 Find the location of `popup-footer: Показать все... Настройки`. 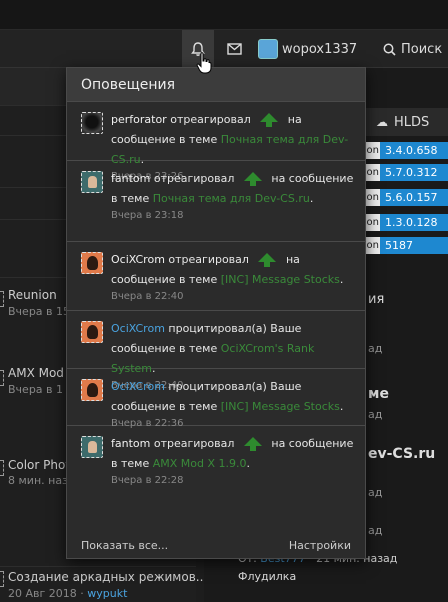

popup-footer: Показать все... Настройки is located at coordinates (216, 545).